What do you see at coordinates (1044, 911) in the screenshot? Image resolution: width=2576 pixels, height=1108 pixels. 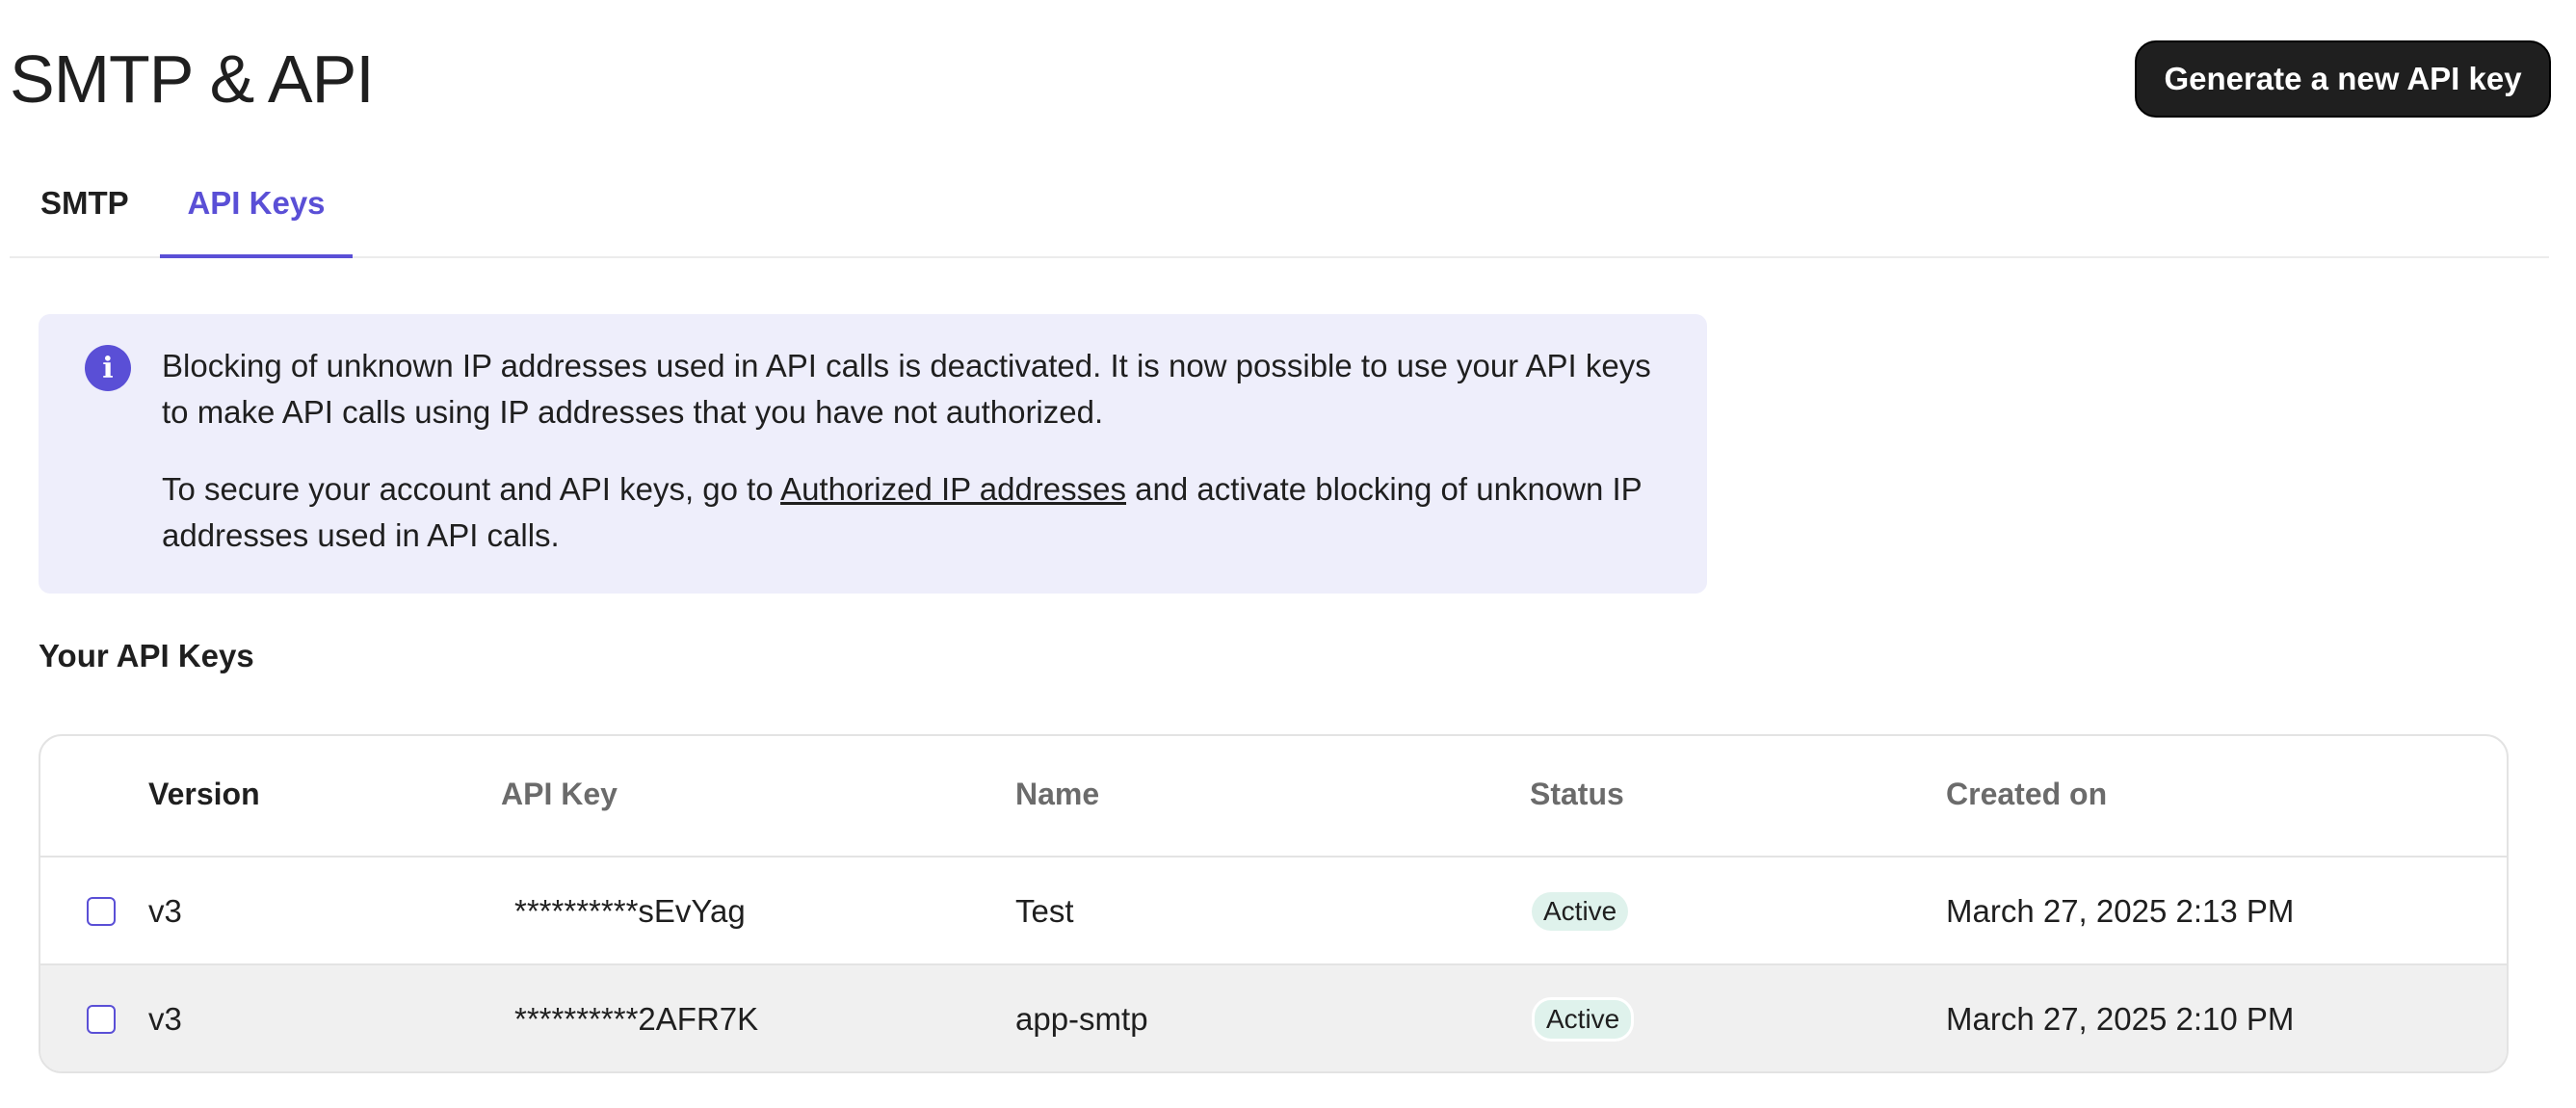 I see `name-cell: Test` at bounding box center [1044, 911].